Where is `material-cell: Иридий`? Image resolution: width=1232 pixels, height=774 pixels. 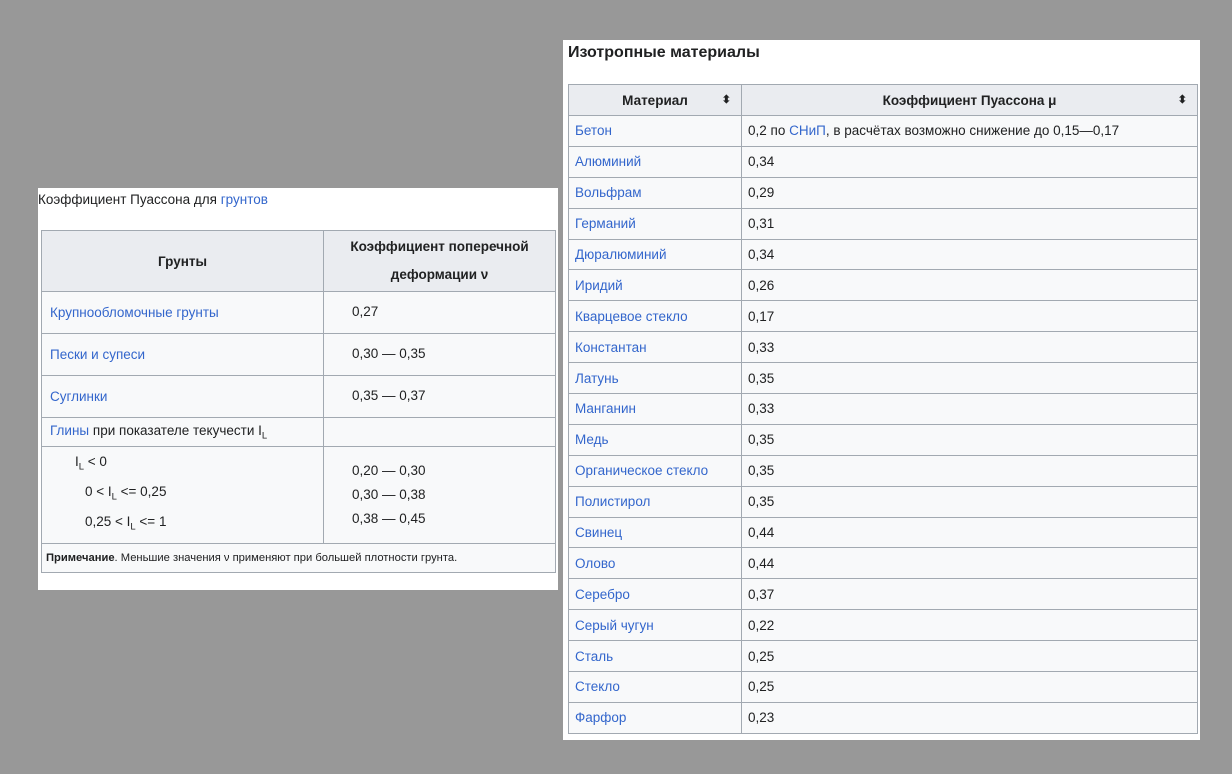 material-cell: Иридий is located at coordinates (655, 285).